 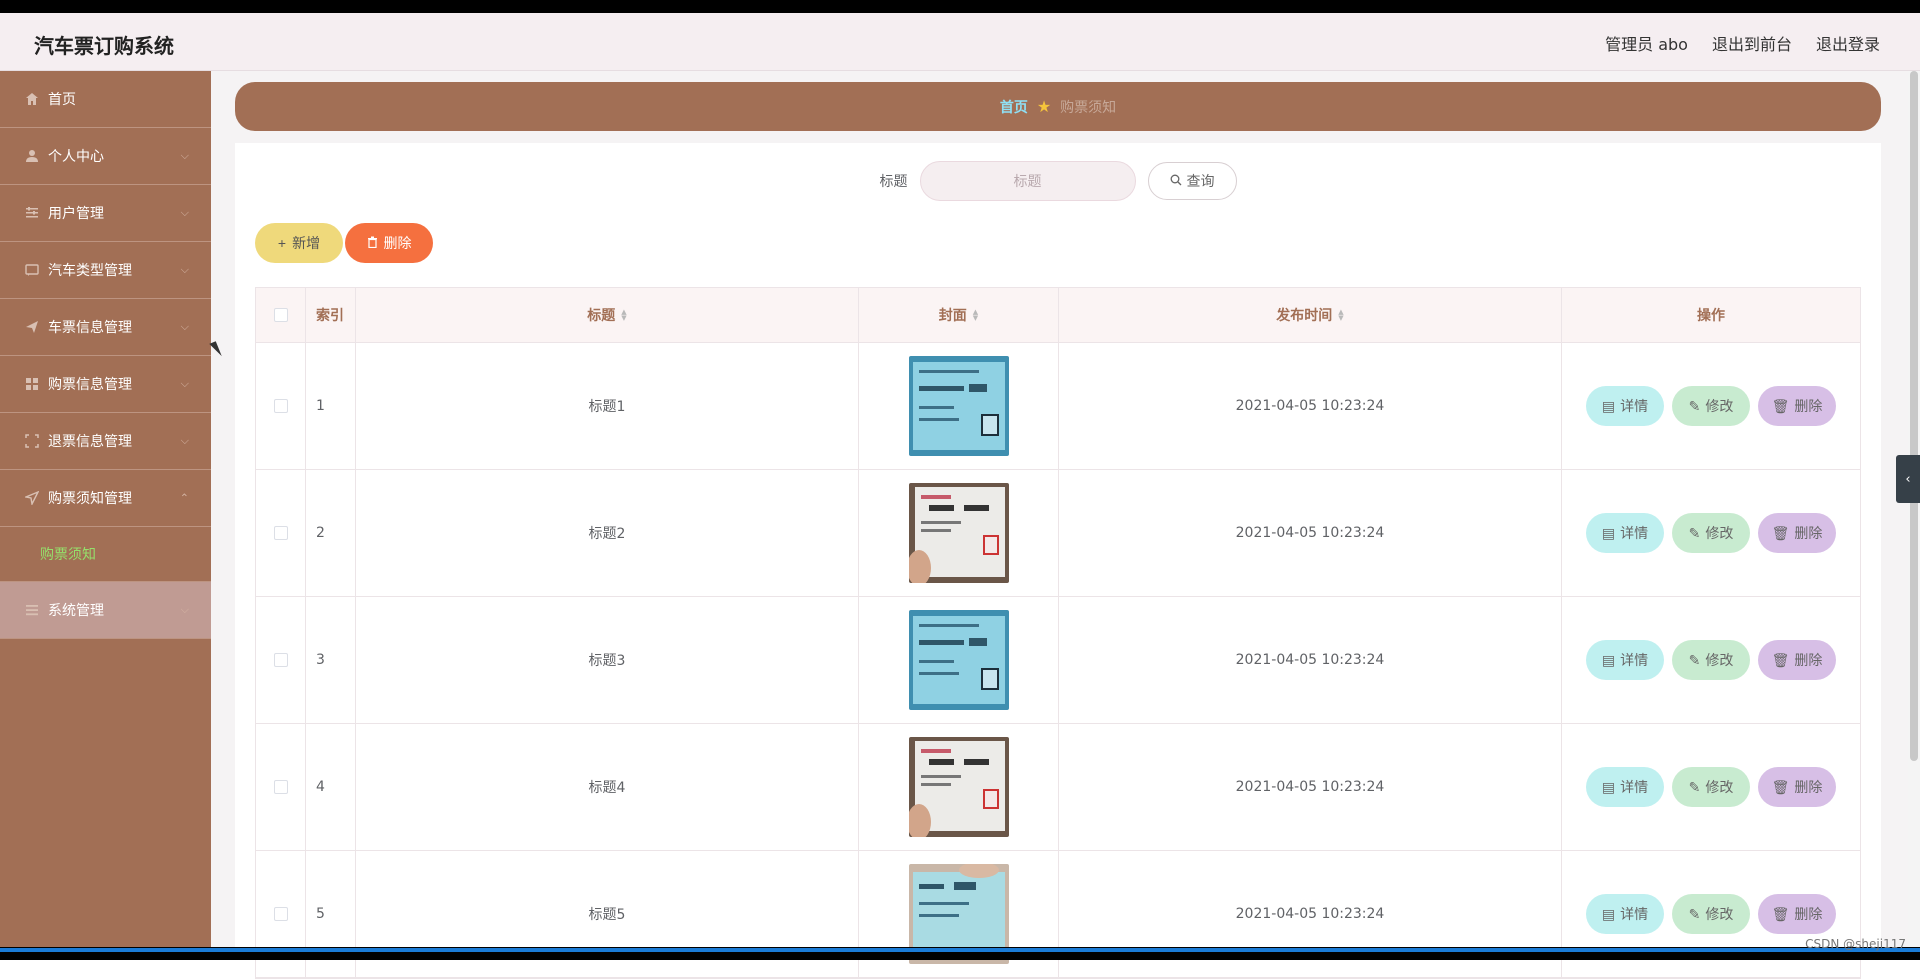 I want to click on sidebar-item-label: 个人中心, so click(x=76, y=157).